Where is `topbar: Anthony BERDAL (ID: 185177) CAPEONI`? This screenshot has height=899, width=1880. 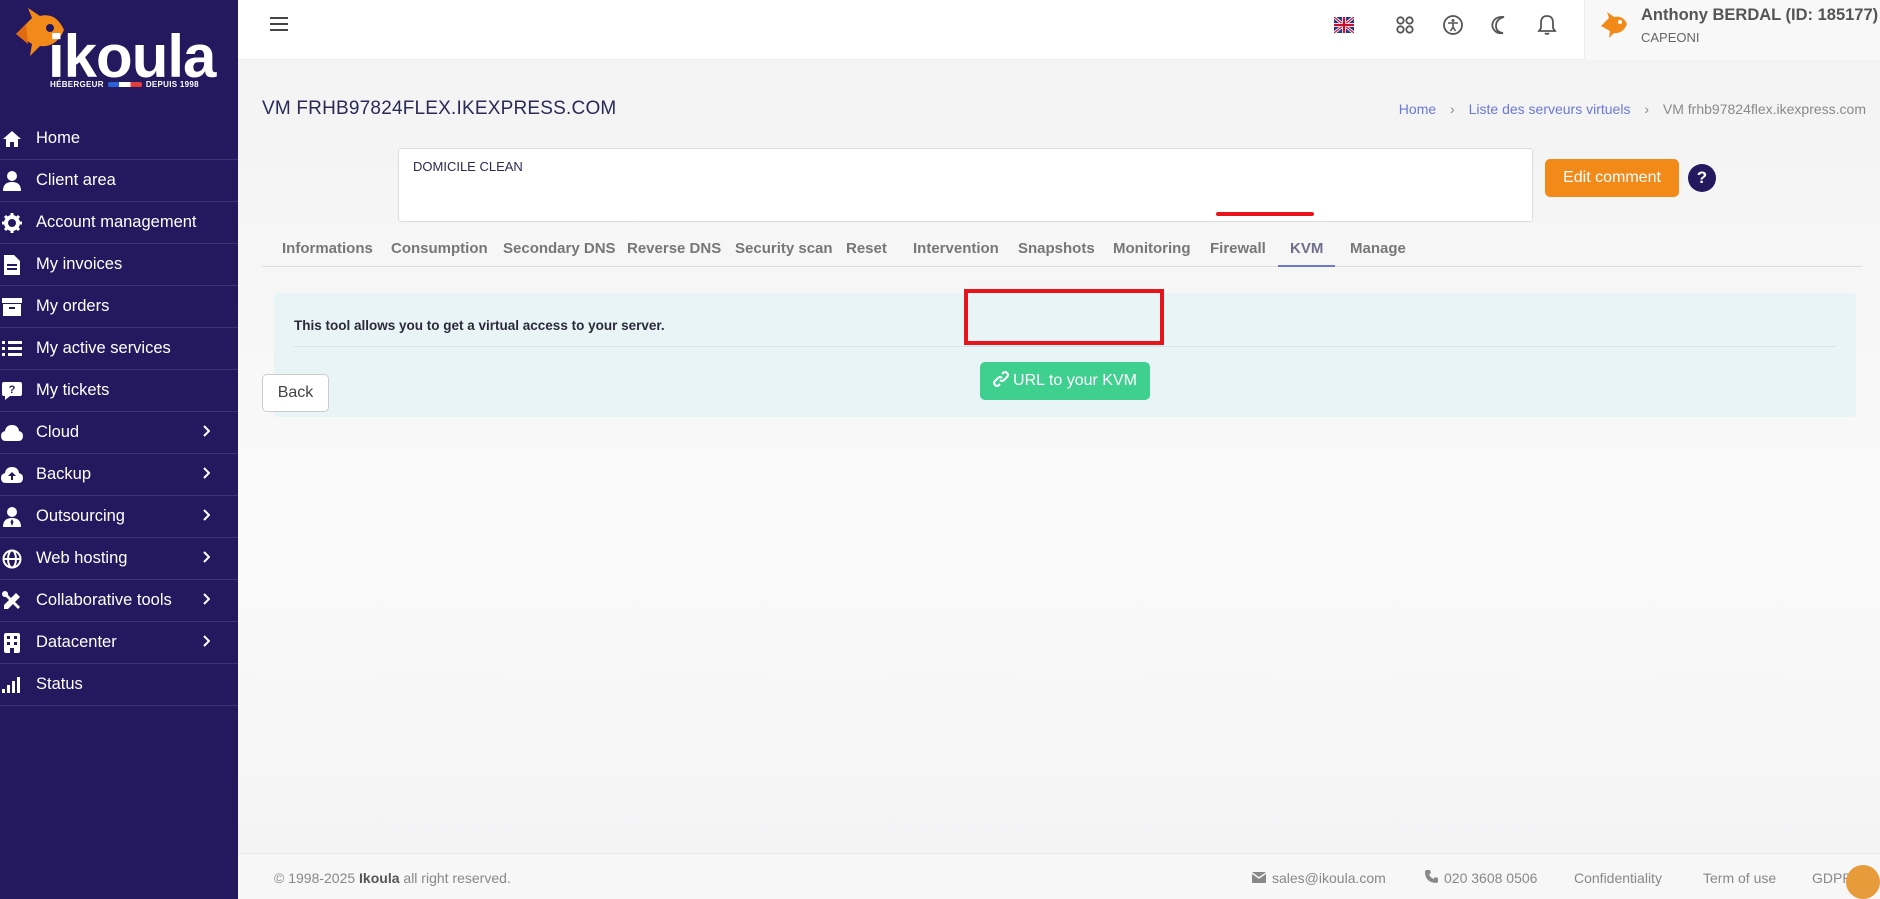
topbar: Anthony BERDAL (ID: 185177) CAPEONI is located at coordinates (1059, 30).